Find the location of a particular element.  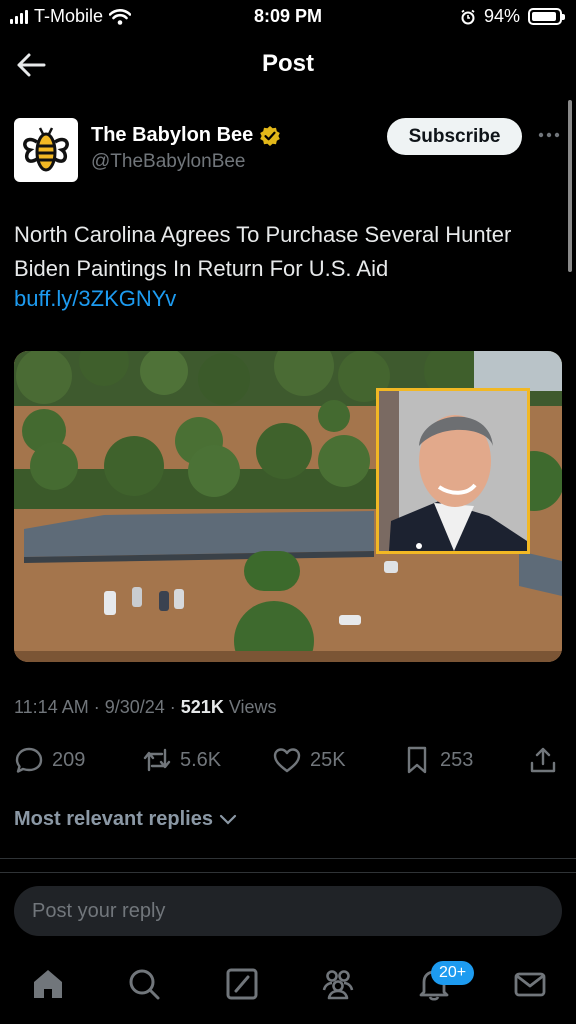

more-options-icon is located at coordinates (549, 135).